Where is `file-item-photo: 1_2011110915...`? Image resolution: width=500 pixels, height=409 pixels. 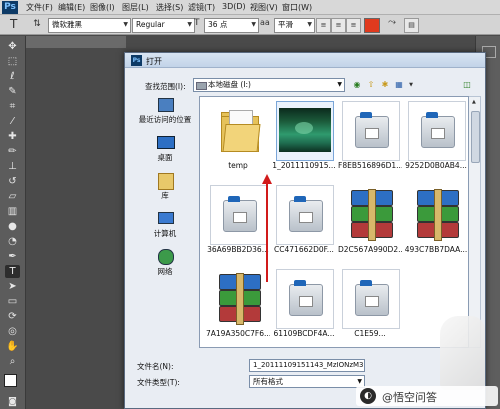 file-item-photo: 1_2011110915... is located at coordinates (304, 143).